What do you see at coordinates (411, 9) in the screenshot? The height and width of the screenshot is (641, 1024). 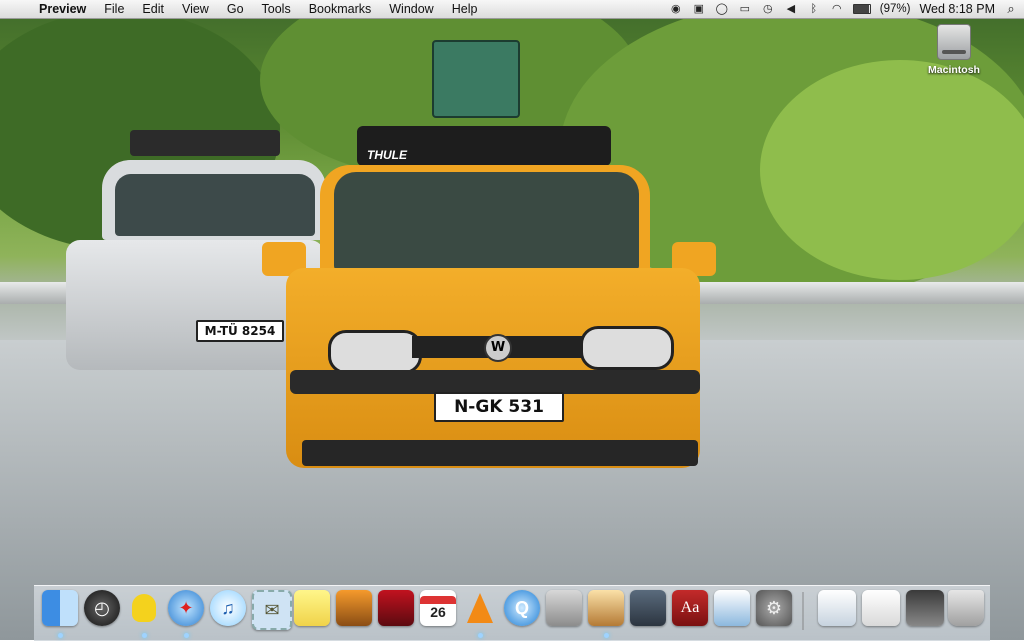 I see `menu-window: Window` at bounding box center [411, 9].